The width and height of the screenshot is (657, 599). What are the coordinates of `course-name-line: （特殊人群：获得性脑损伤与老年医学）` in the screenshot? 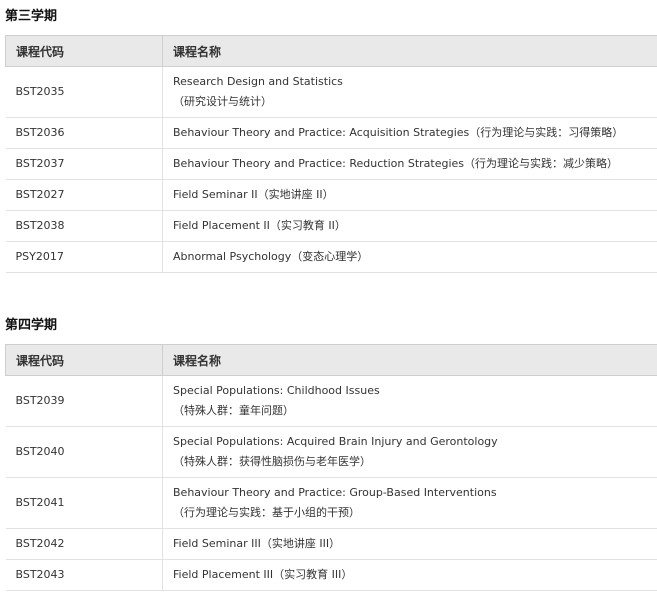 It's located at (272, 461).